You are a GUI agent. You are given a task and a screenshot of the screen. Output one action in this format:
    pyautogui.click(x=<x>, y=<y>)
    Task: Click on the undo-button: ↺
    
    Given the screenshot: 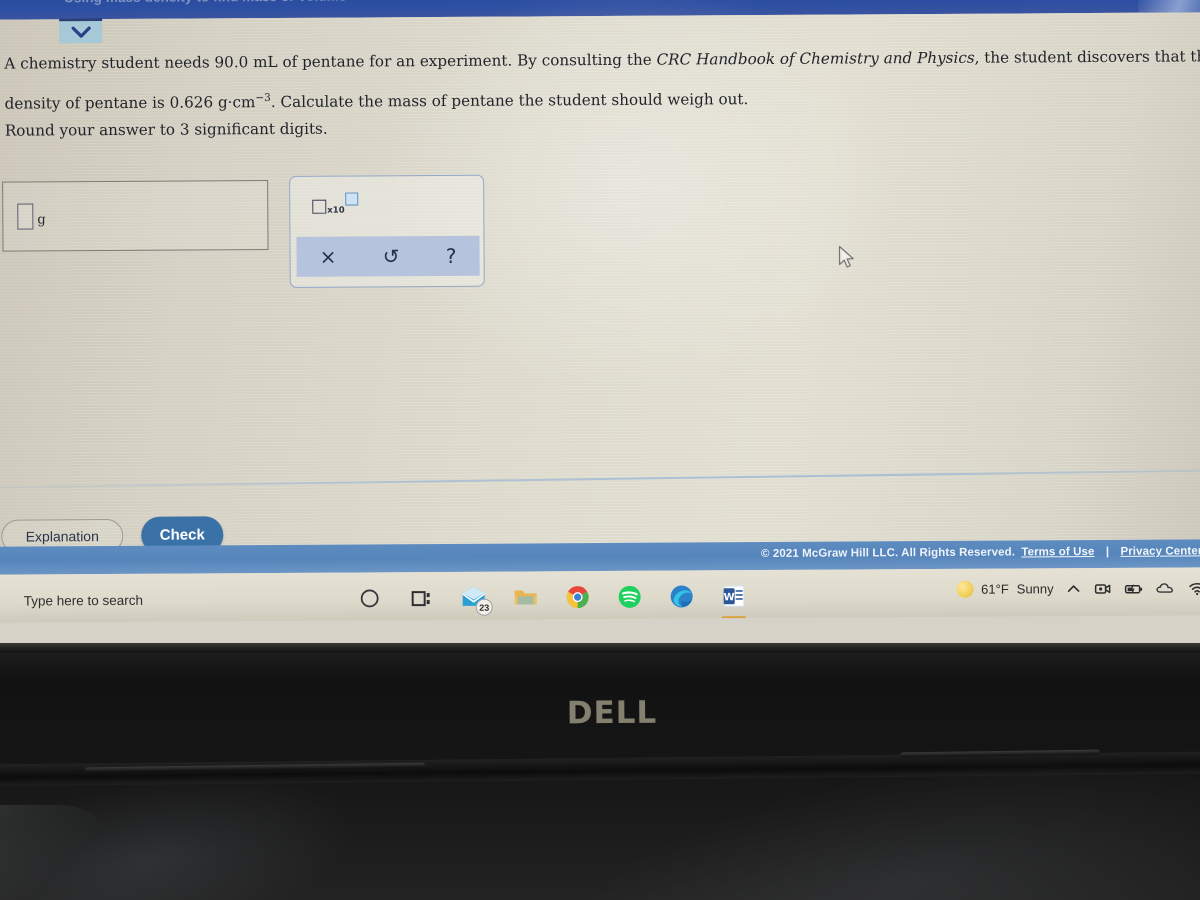 What is the action you would take?
    pyautogui.click(x=391, y=256)
    